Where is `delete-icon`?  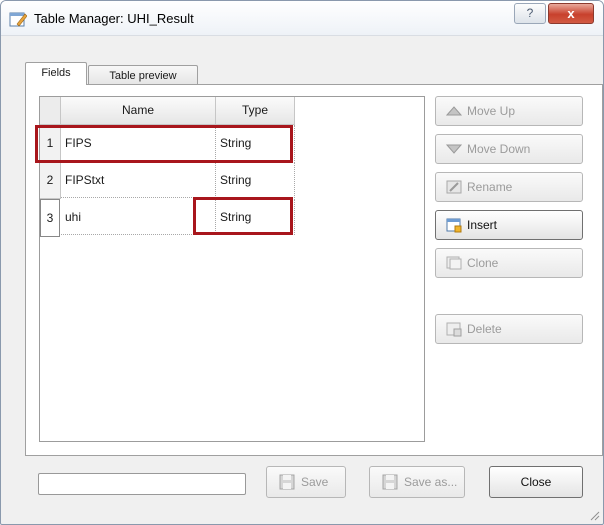 delete-icon is located at coordinates (454, 329).